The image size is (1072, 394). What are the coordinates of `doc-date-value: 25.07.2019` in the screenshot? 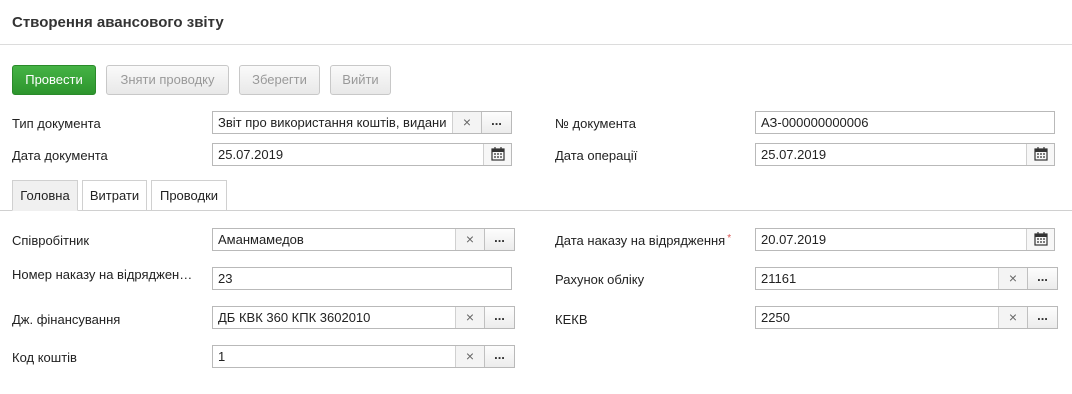 It's located at (251, 154).